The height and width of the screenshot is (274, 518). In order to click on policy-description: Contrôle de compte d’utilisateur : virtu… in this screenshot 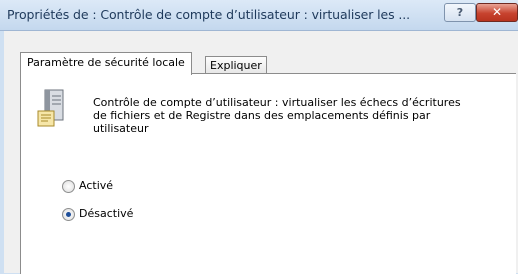, I will do `click(293, 115)`.